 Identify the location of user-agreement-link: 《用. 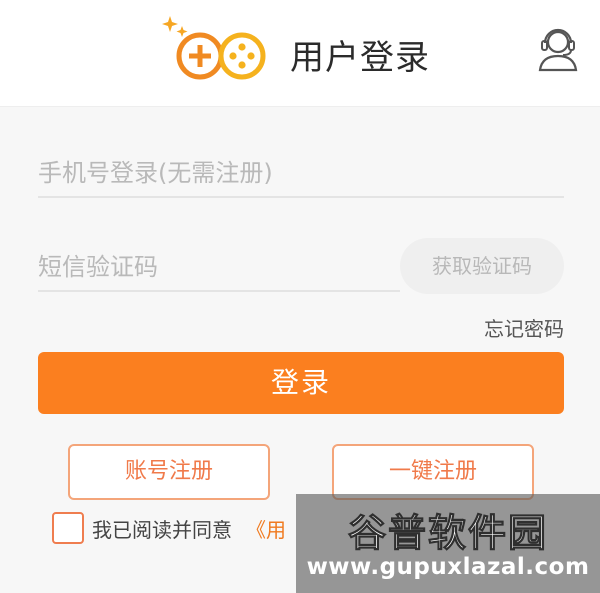
(266, 528).